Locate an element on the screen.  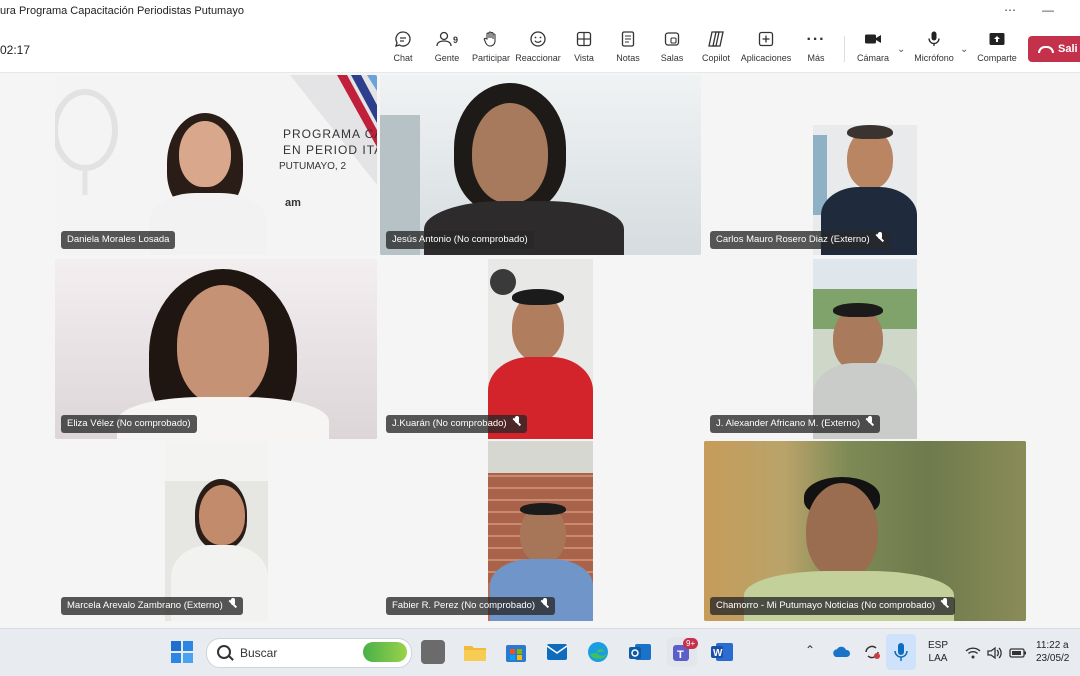
keyboard-layout: LAA is located at coordinates (938, 658).